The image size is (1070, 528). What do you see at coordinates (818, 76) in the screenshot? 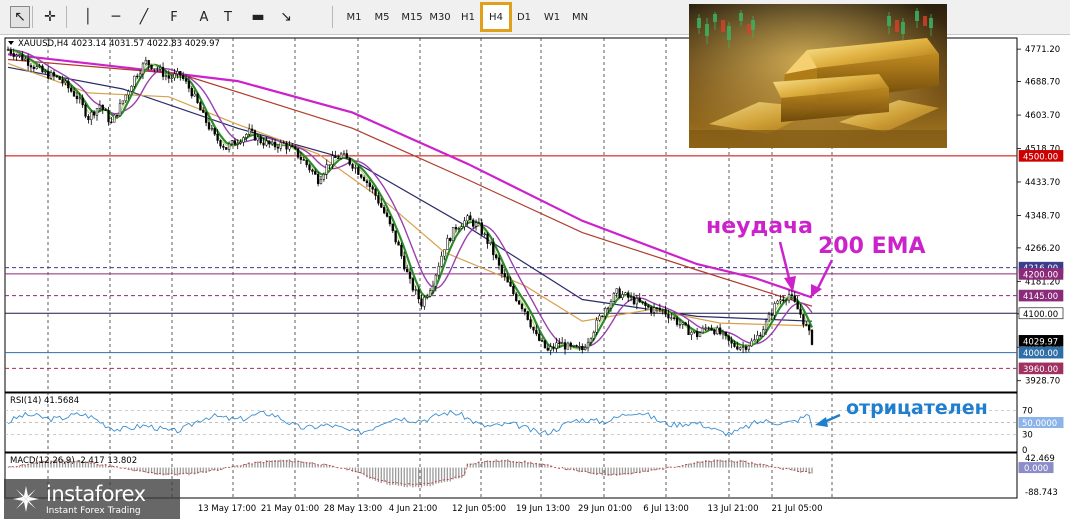
I see `gold-bars-photo` at bounding box center [818, 76].